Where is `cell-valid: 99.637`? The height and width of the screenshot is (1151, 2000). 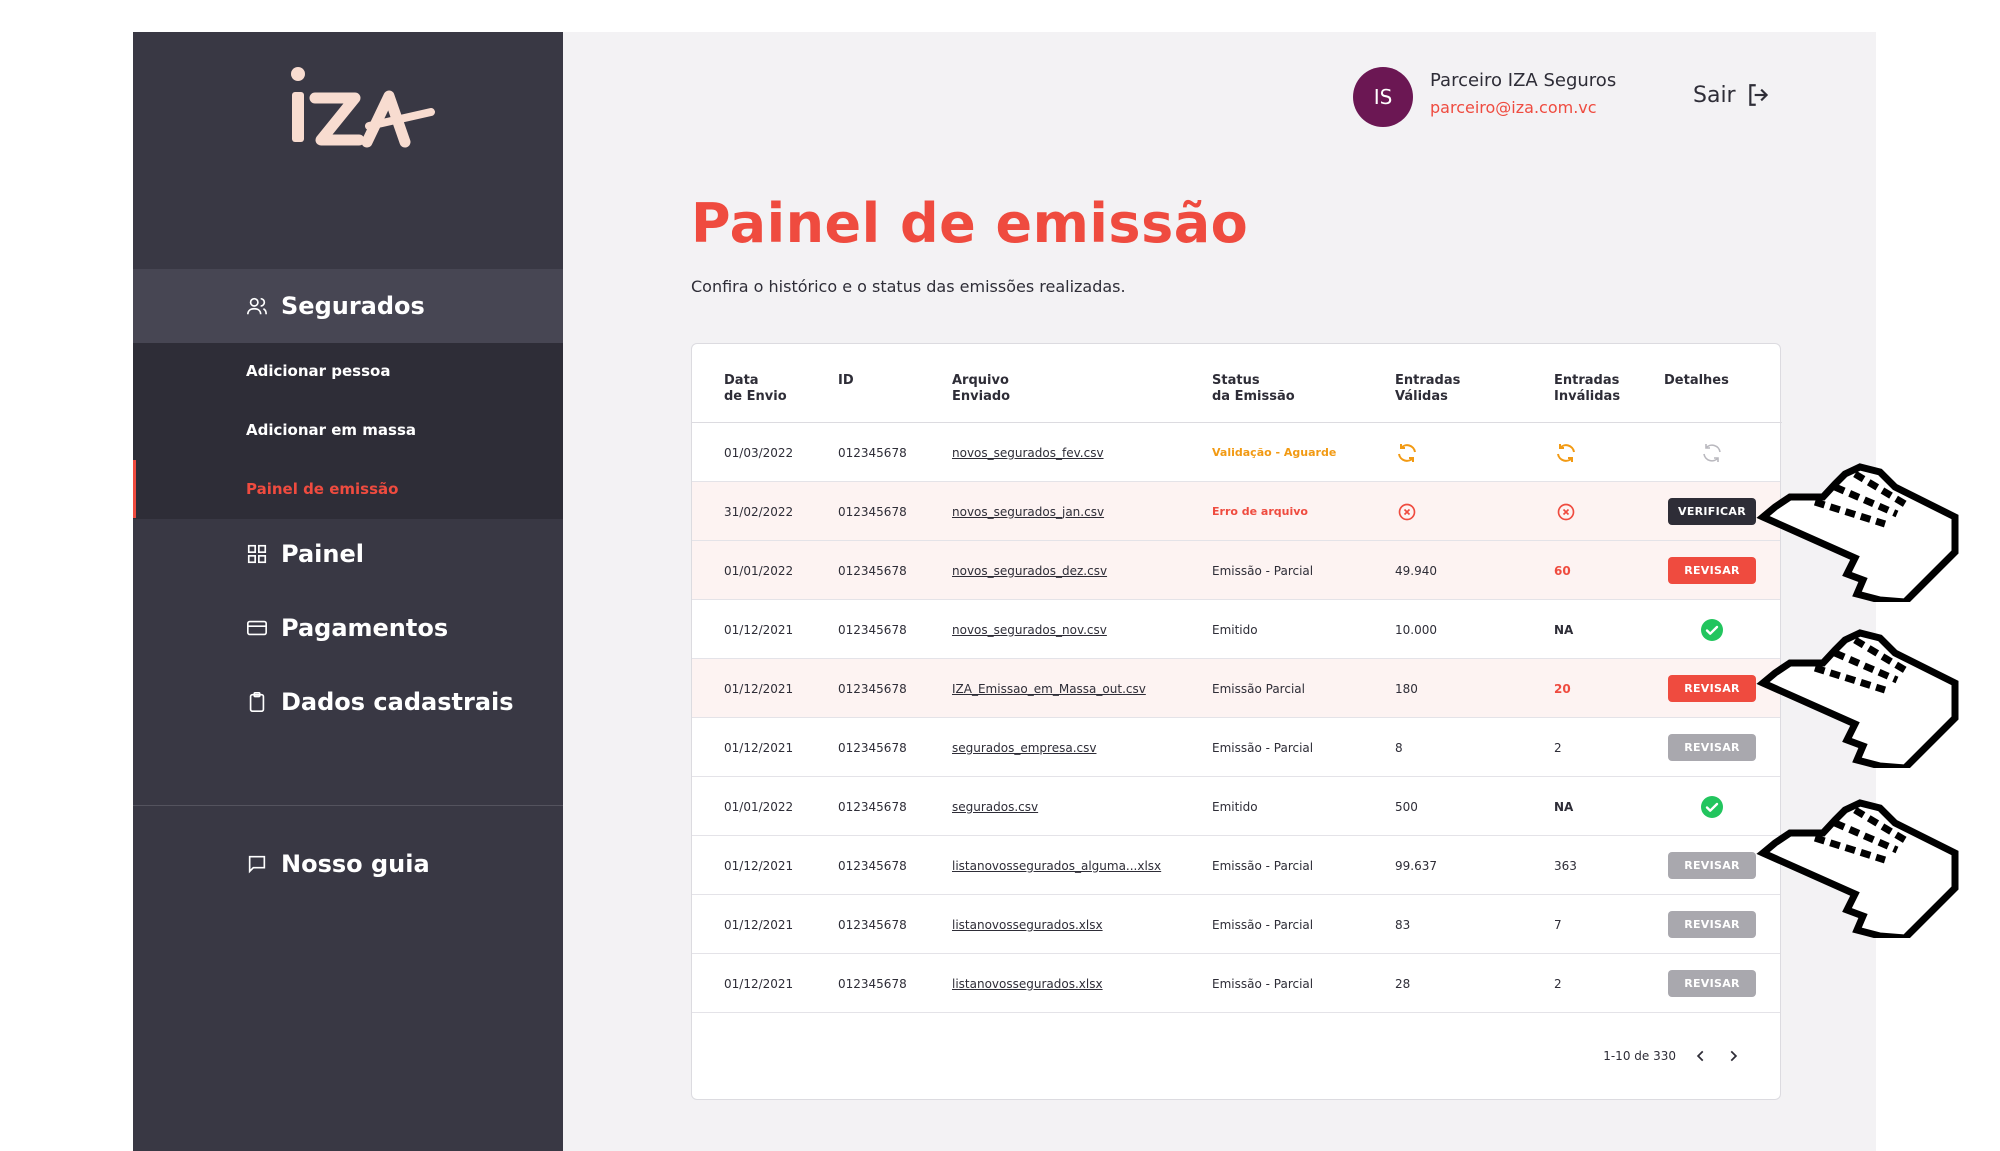 cell-valid: 99.637 is located at coordinates (1416, 865).